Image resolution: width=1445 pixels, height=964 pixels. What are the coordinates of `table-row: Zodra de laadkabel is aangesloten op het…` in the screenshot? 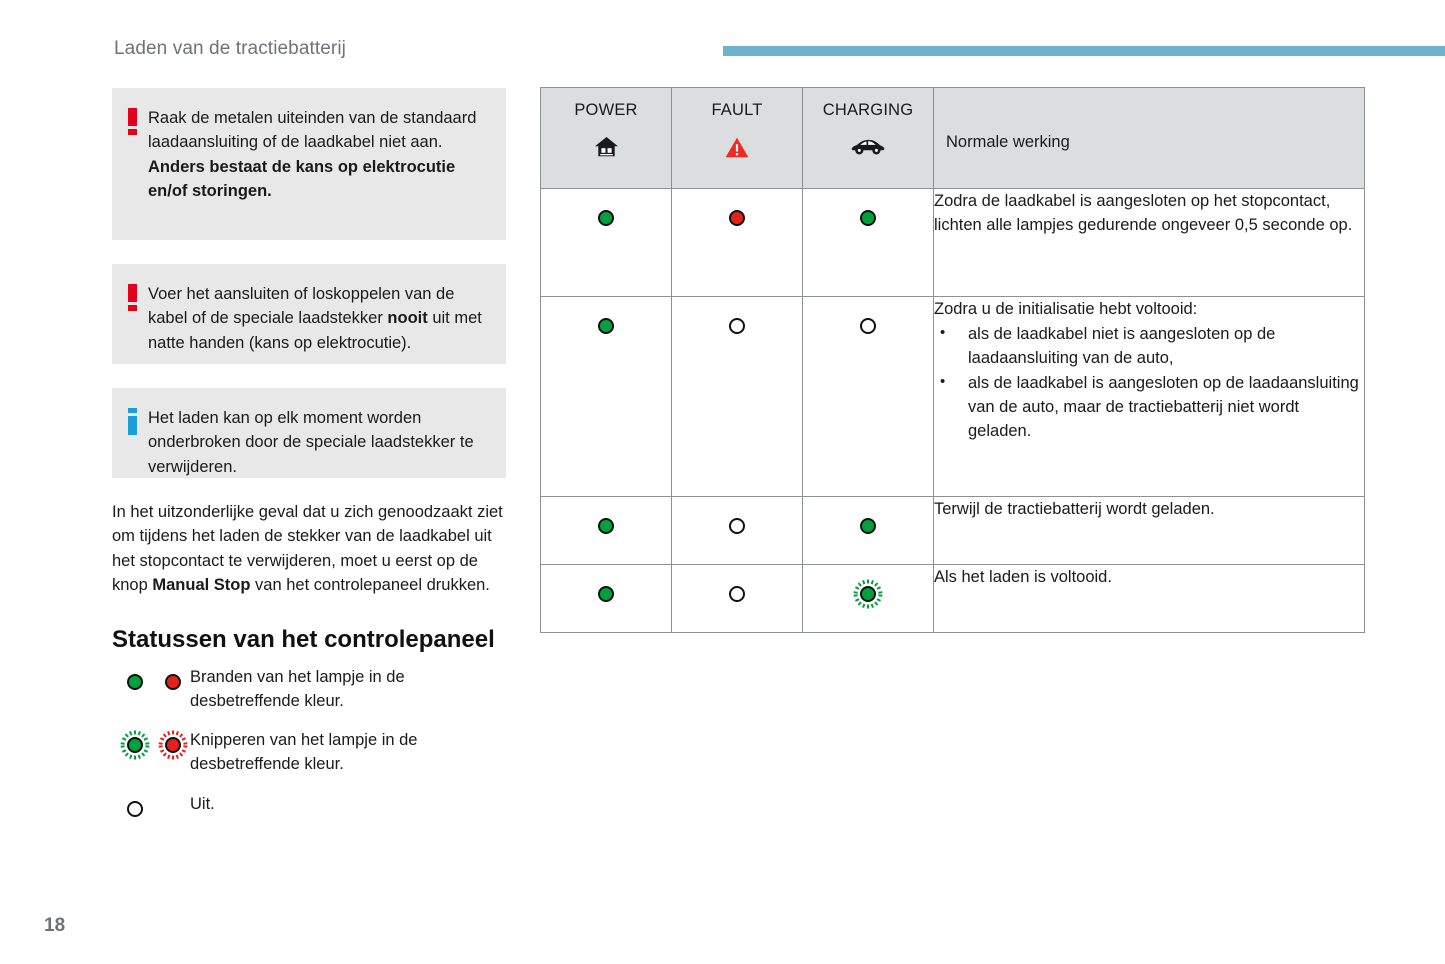 It's located at (952, 242).